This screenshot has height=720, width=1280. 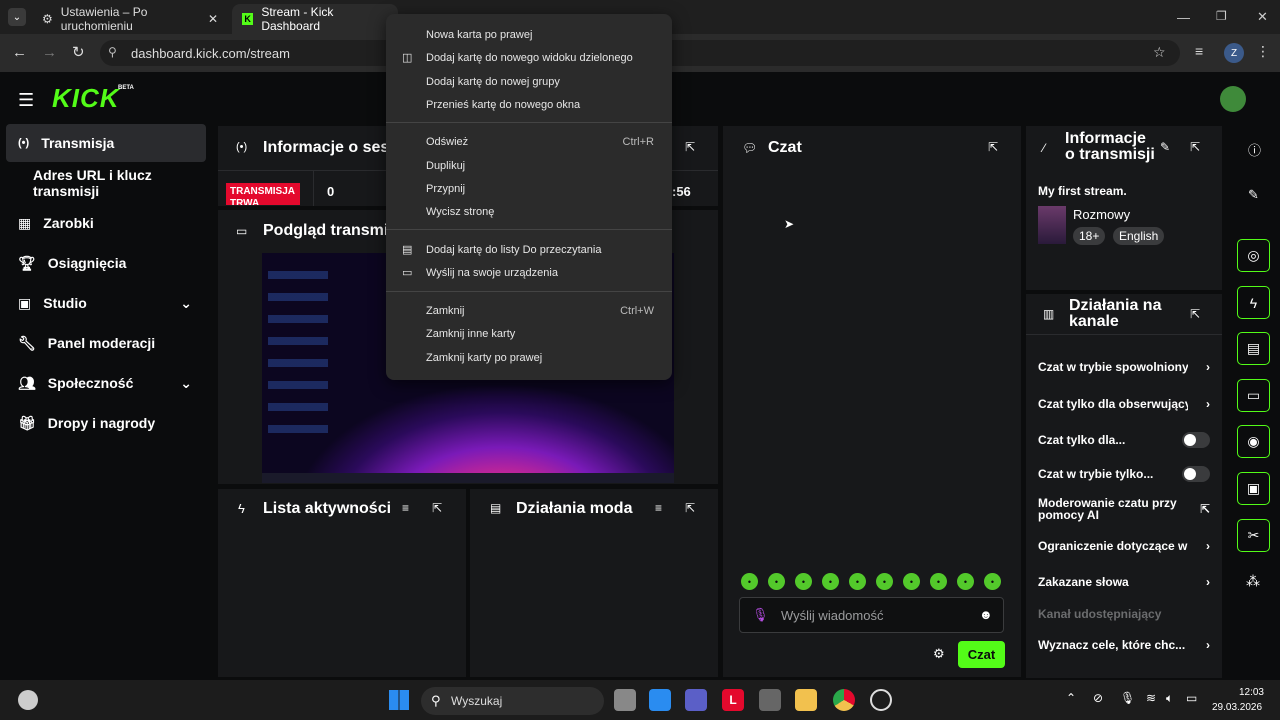 What do you see at coordinates (1124, 509) in the screenshot?
I see `ai-moderation-row: Moderowanie czatu przy pomocy AI ⇱` at bounding box center [1124, 509].